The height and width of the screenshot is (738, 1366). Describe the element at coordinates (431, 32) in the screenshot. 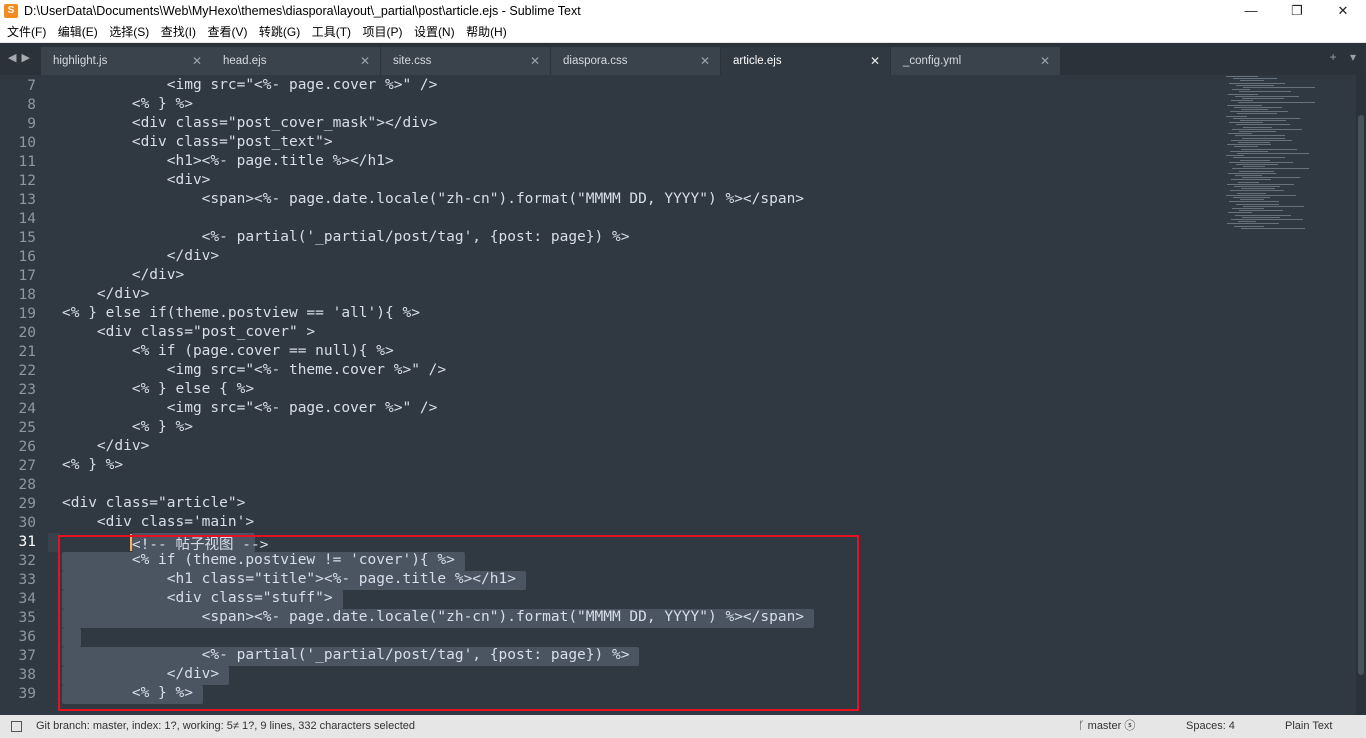

I see `menu-preferences: 设置(N)` at that location.